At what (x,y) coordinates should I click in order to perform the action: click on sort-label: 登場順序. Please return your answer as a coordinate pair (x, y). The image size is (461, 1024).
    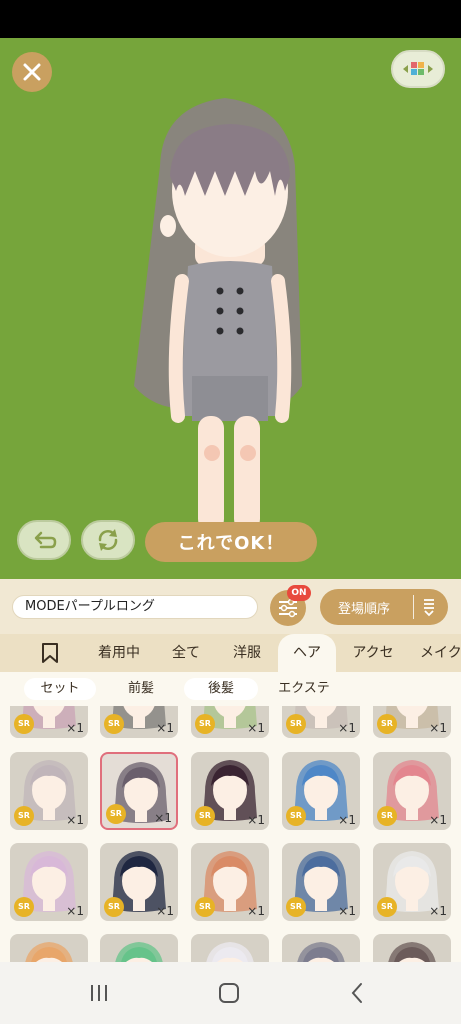
    Looking at the image, I should click on (364, 609).